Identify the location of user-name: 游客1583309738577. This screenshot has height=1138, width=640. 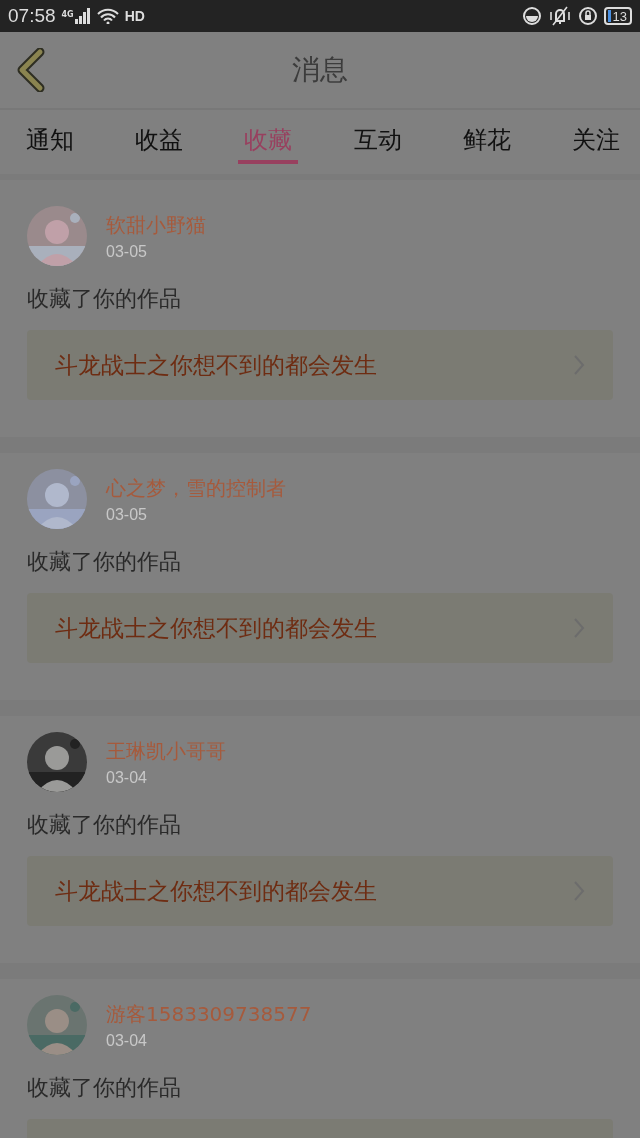
(209, 1014).